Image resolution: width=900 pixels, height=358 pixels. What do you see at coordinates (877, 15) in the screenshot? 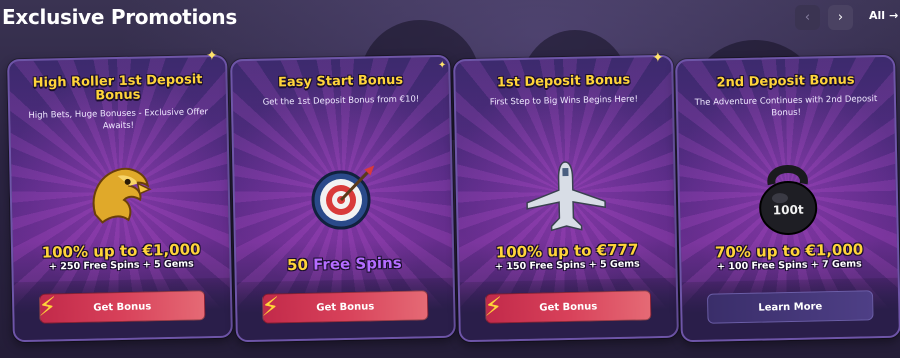
I see `view-all-label: All` at bounding box center [877, 15].